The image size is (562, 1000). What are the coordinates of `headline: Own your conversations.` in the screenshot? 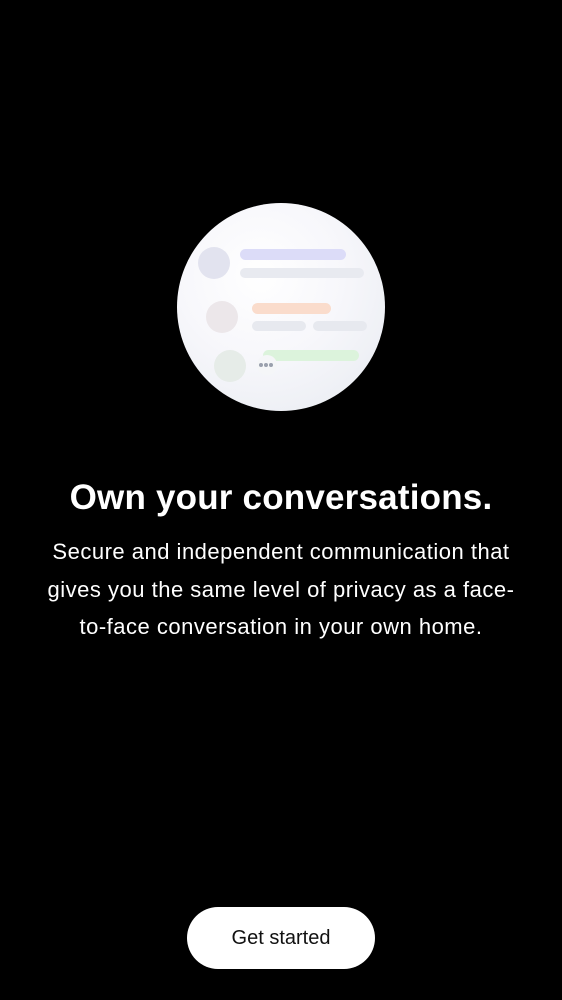 It's located at (281, 497).